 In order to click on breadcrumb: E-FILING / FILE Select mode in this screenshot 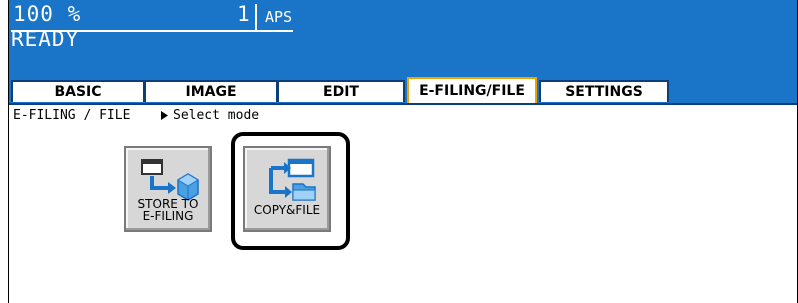, I will do `click(136, 115)`.